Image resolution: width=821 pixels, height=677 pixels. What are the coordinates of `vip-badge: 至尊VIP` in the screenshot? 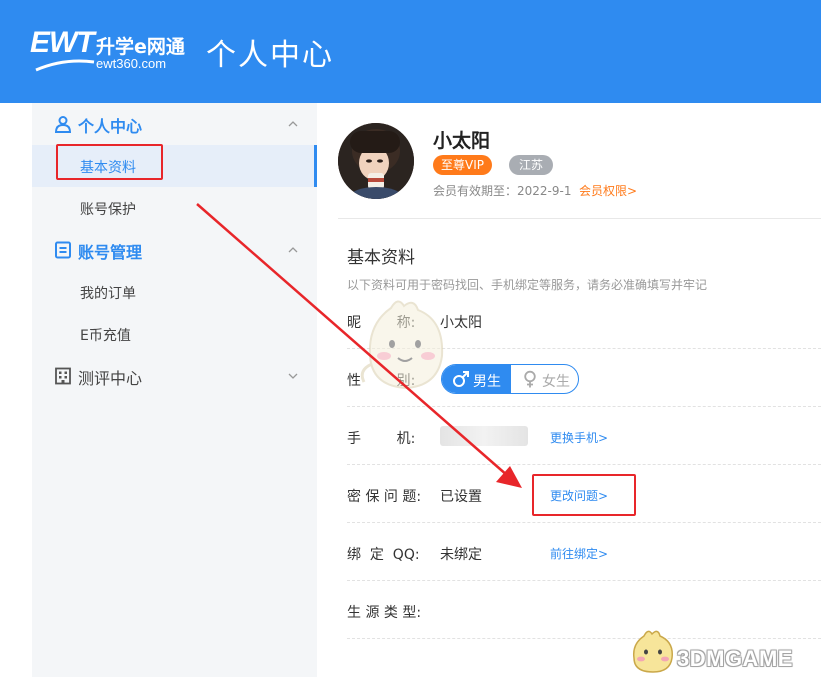 It's located at (462, 165).